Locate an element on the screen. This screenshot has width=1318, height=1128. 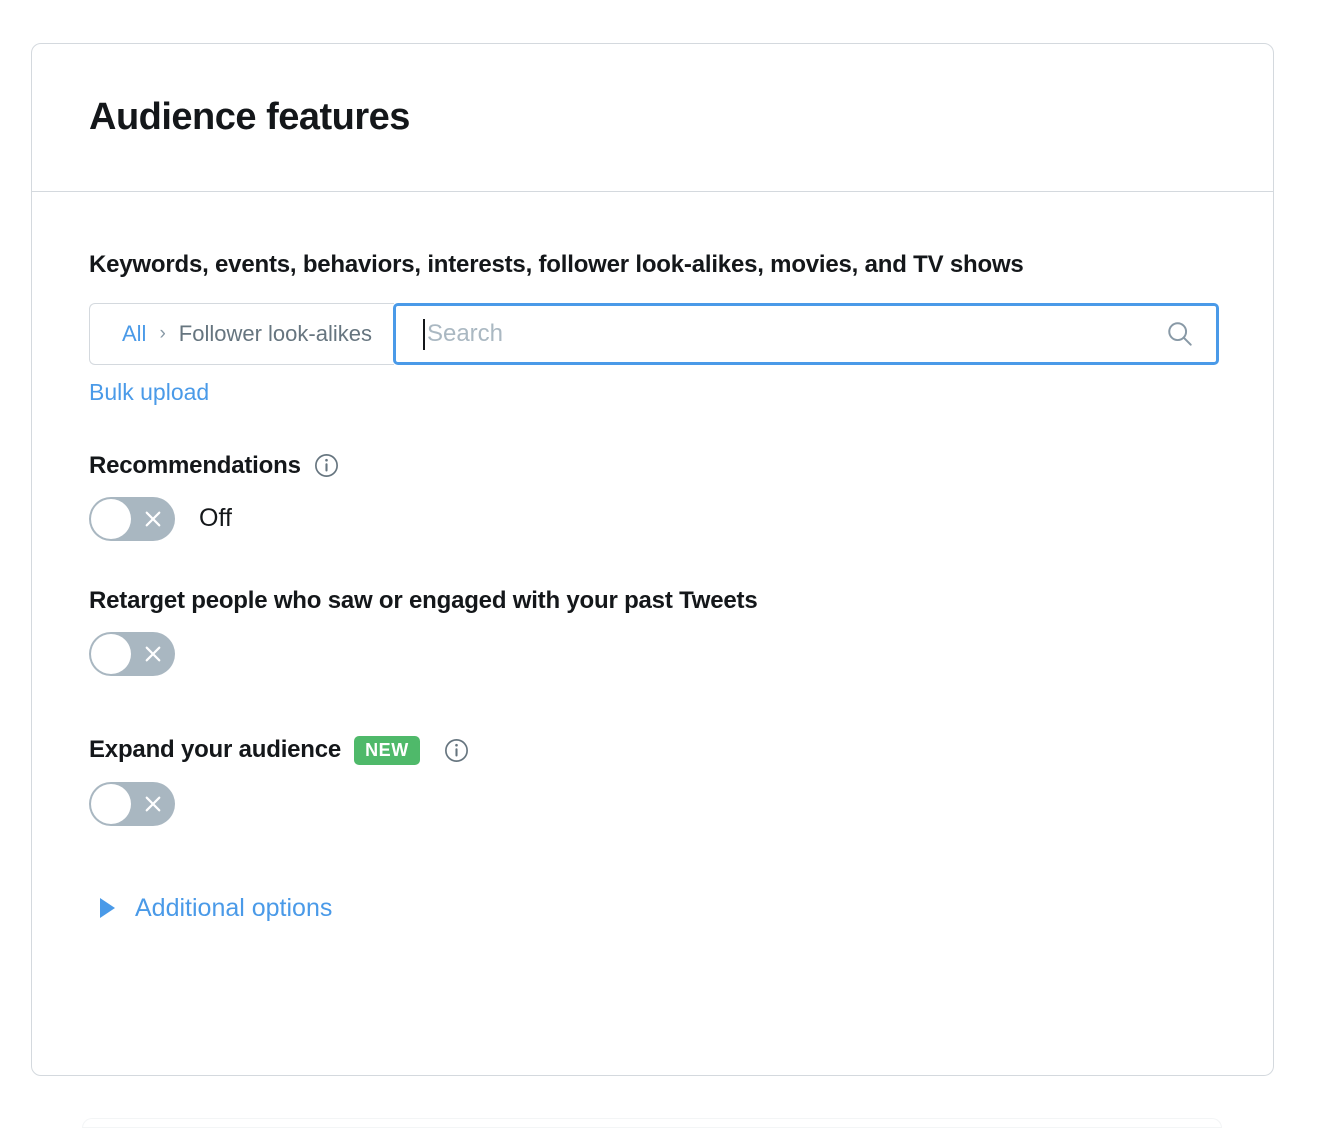
expand-audience-toggle is located at coordinates (132, 803).